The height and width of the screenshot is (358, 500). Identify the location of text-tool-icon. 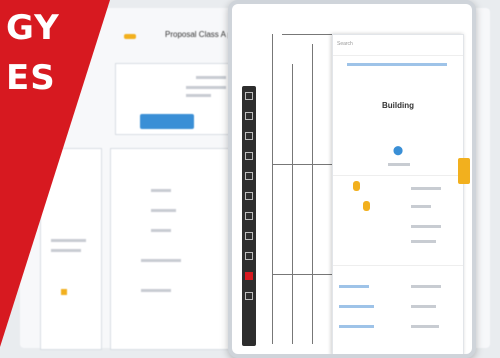
(249, 136).